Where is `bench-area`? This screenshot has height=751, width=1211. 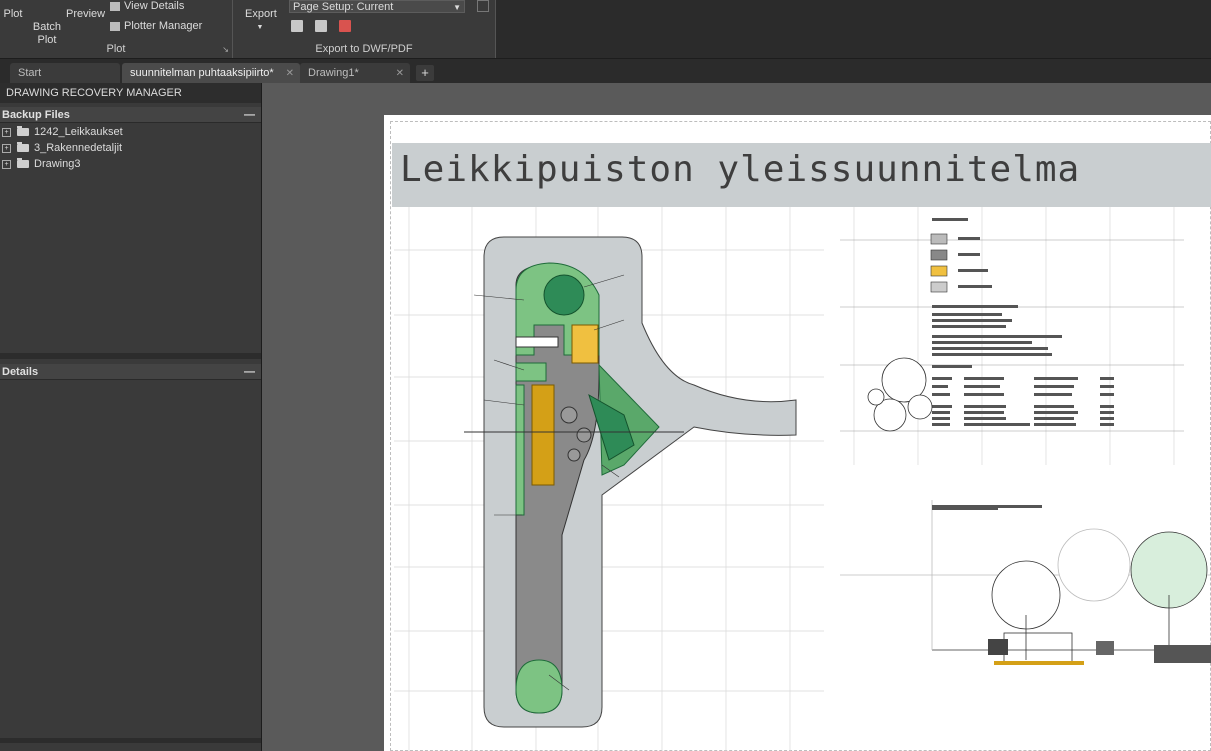
bench-area is located at coordinates (531, 372).